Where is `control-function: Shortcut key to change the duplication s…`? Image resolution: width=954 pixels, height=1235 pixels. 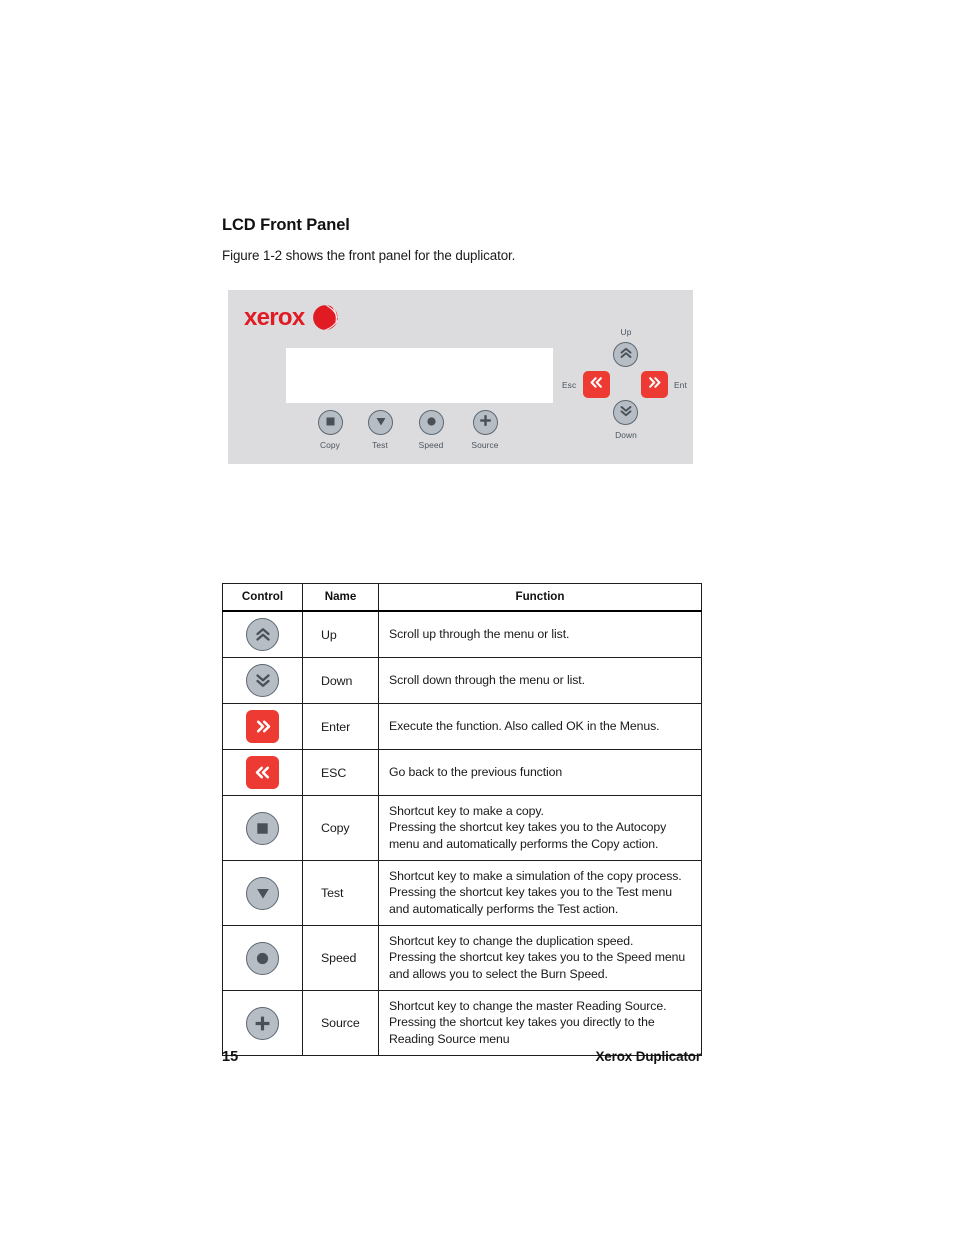
control-function: Shortcut key to change the duplication s… is located at coordinates (540, 958).